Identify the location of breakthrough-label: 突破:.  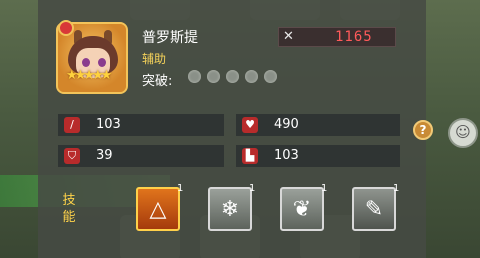
(157, 81).